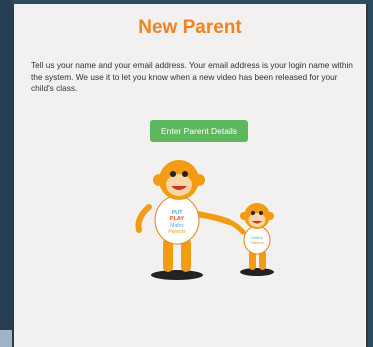 The image size is (373, 347). What do you see at coordinates (6, 338) in the screenshot?
I see `left-edge-highlight` at bounding box center [6, 338].